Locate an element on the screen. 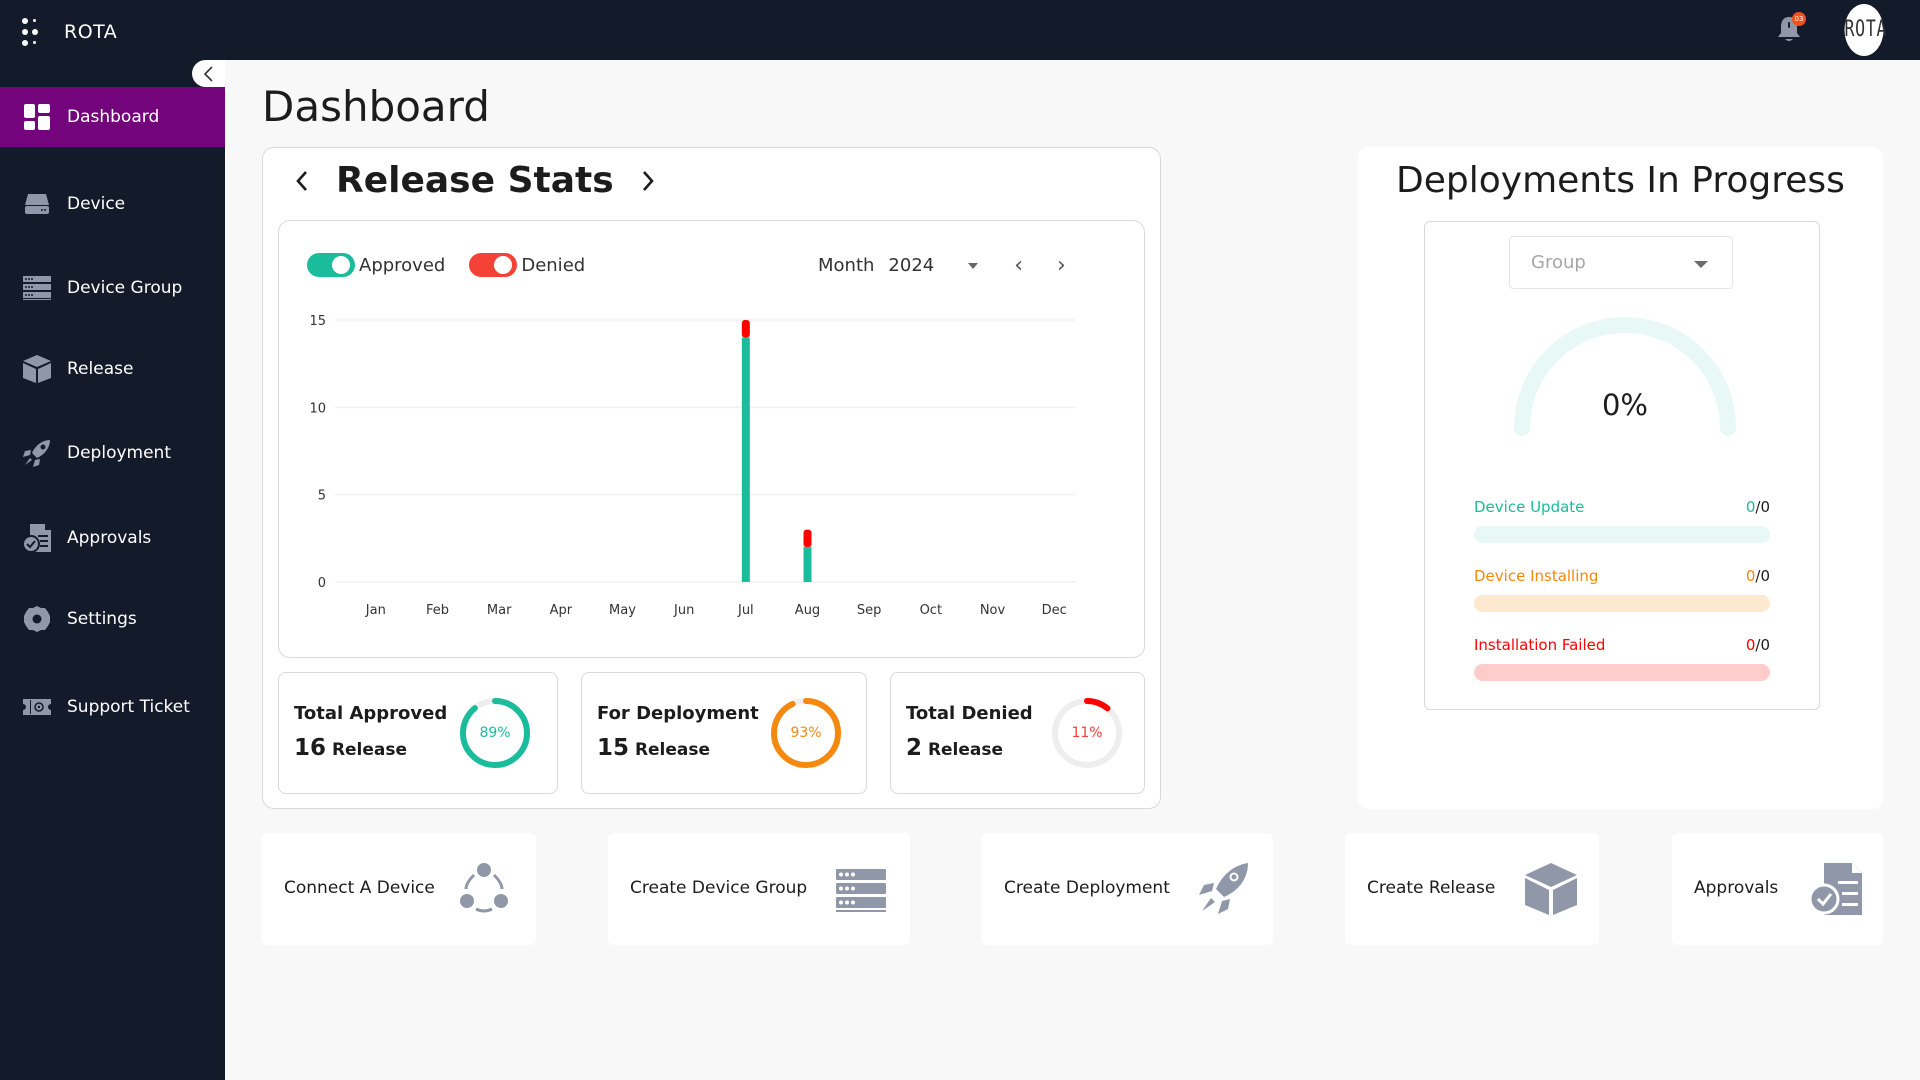 This screenshot has width=1920, height=1080. x-tick-label: Sep is located at coordinates (869, 610).